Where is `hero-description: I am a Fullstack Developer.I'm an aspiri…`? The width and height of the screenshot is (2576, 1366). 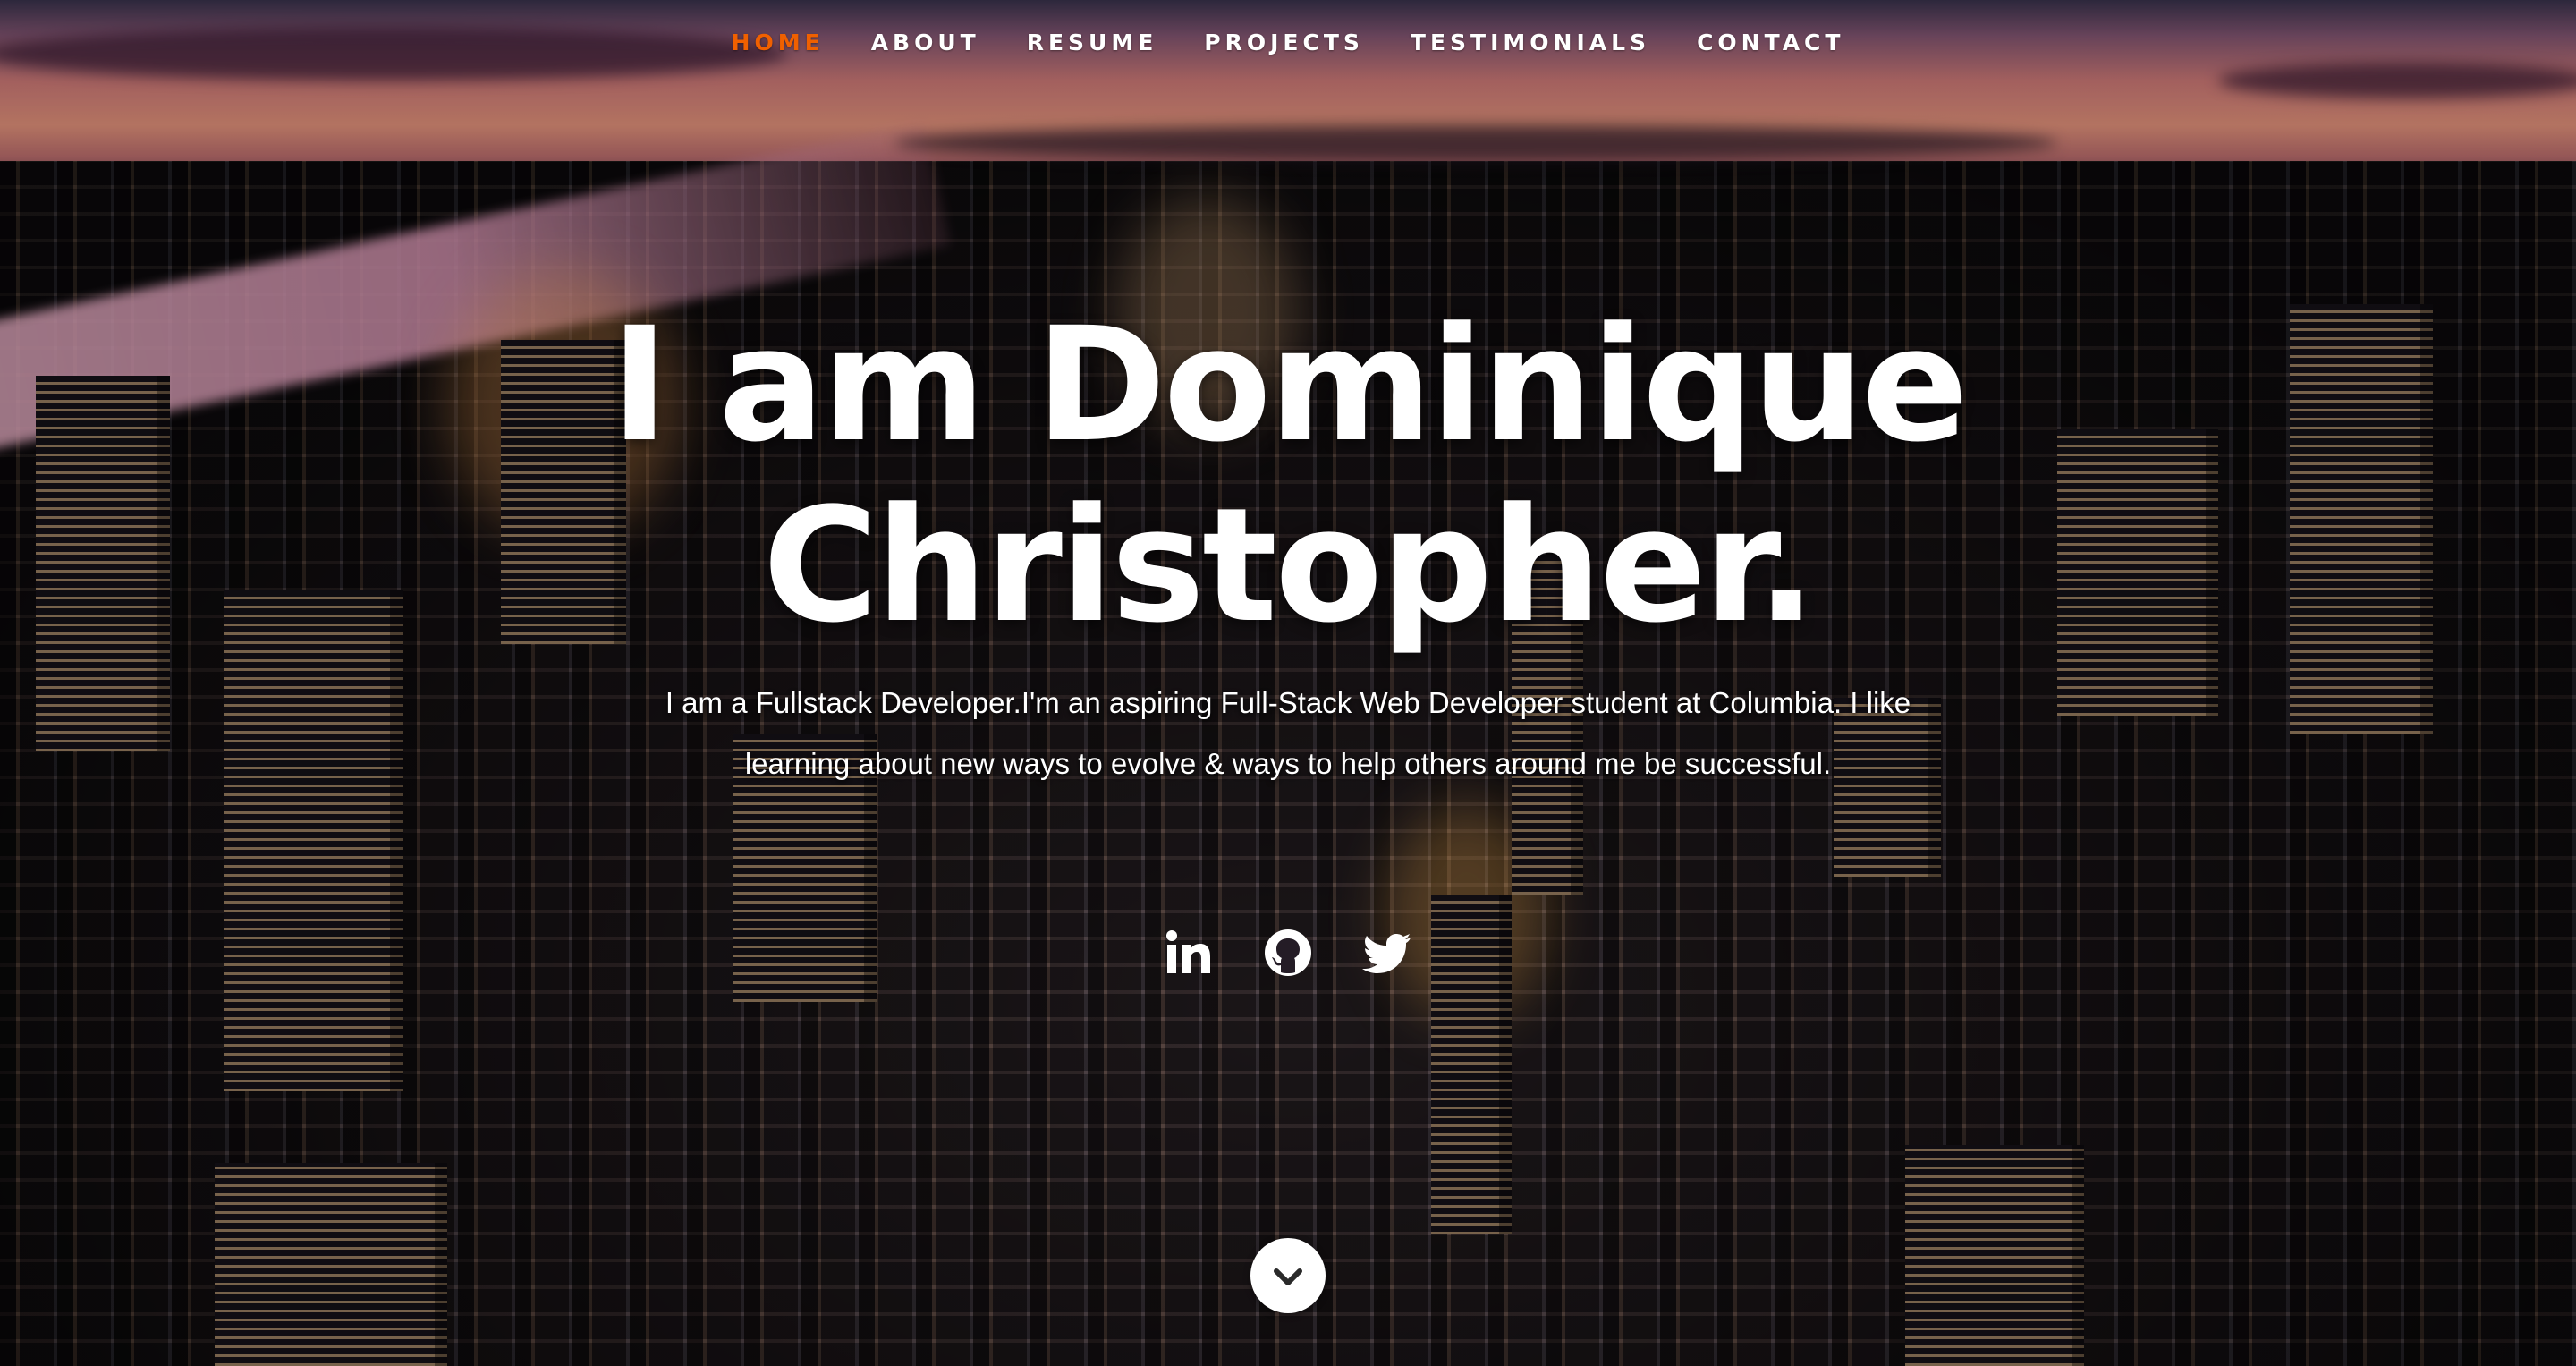 hero-description: I am a Fullstack Developer.I'm an aspiri… is located at coordinates (1288, 733).